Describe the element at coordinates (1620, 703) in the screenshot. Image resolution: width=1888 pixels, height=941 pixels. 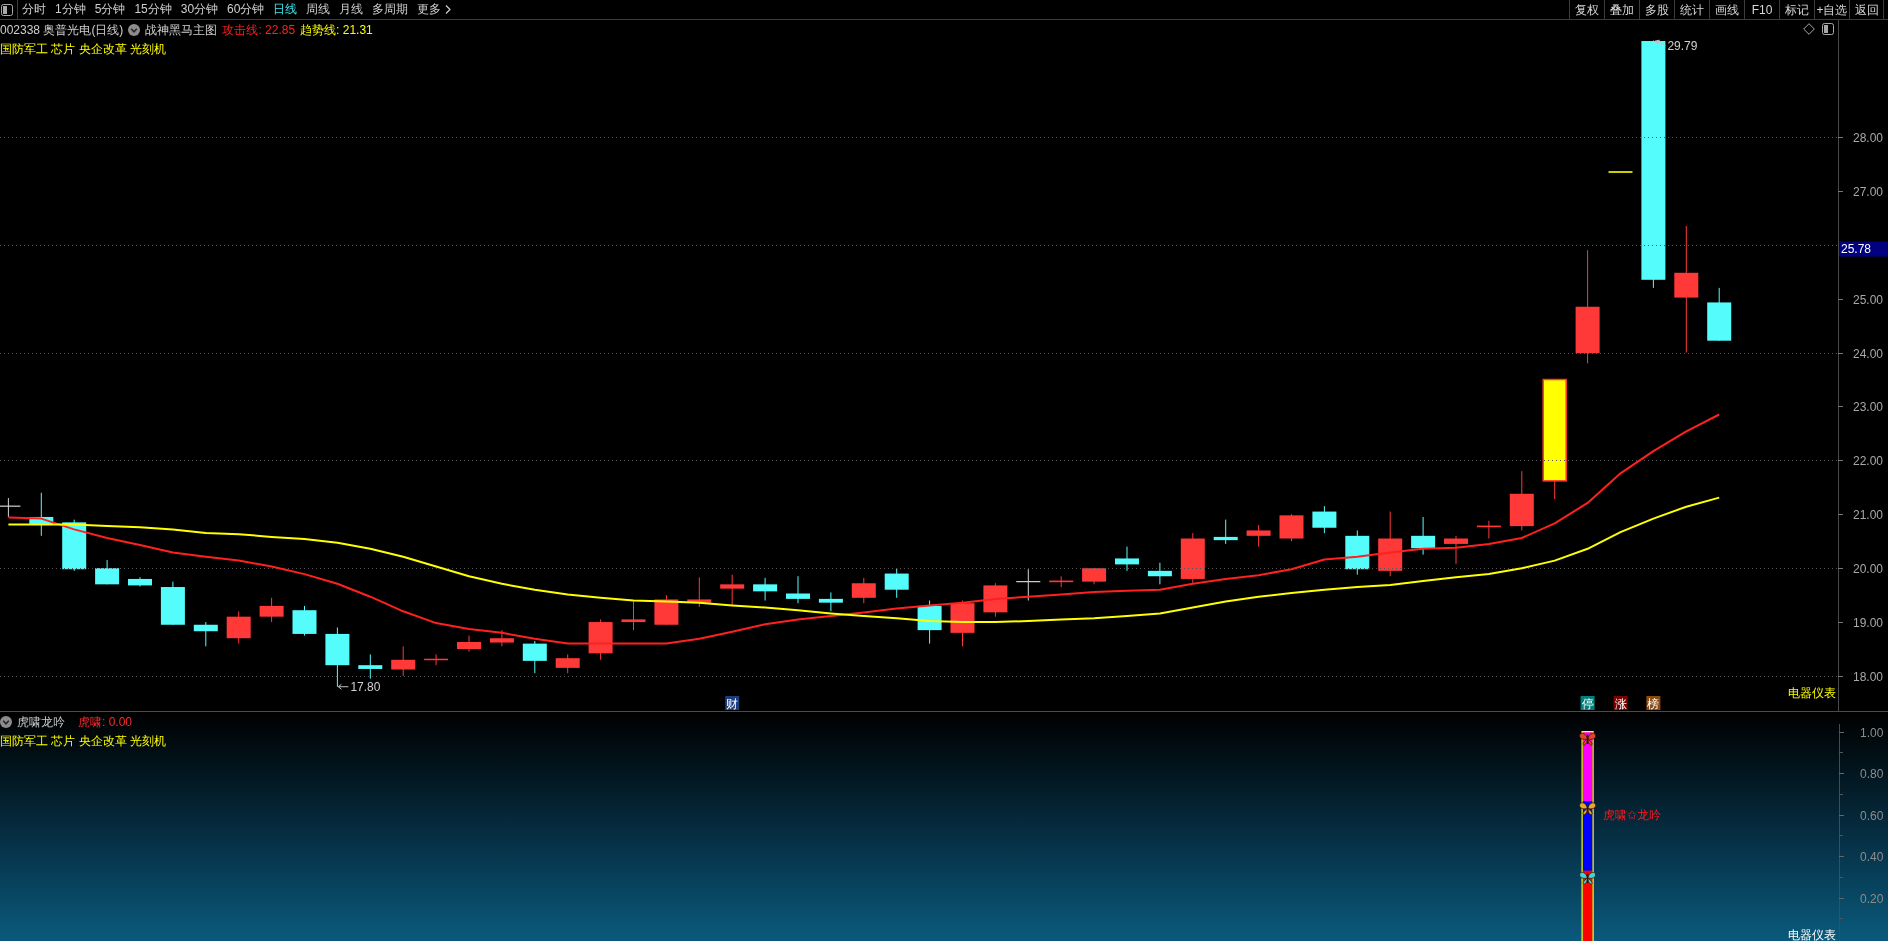
I see `event-marker: 涨` at that location.